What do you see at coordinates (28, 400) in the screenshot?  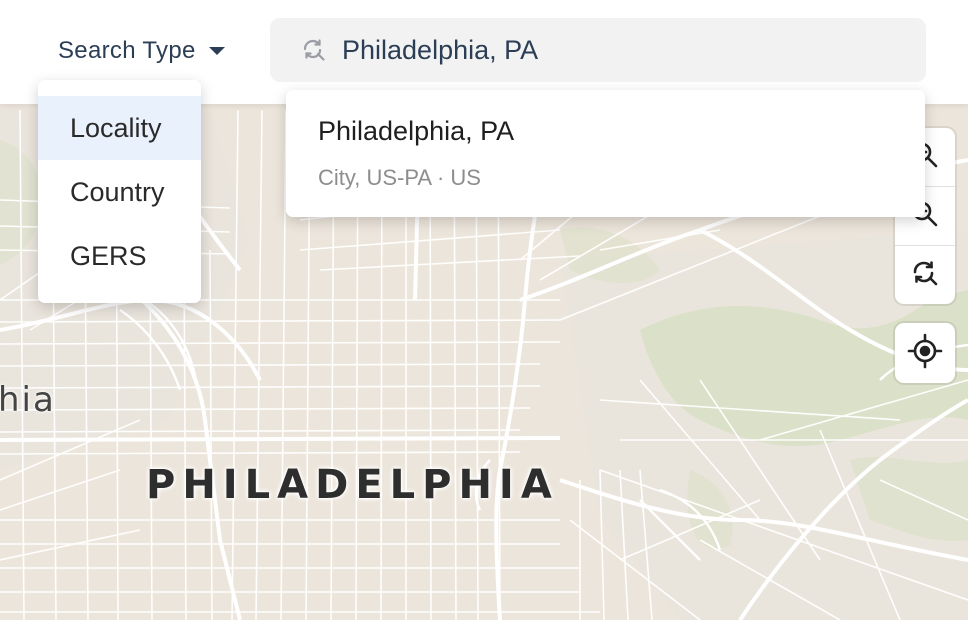 I see `neighborhood-label: hia` at bounding box center [28, 400].